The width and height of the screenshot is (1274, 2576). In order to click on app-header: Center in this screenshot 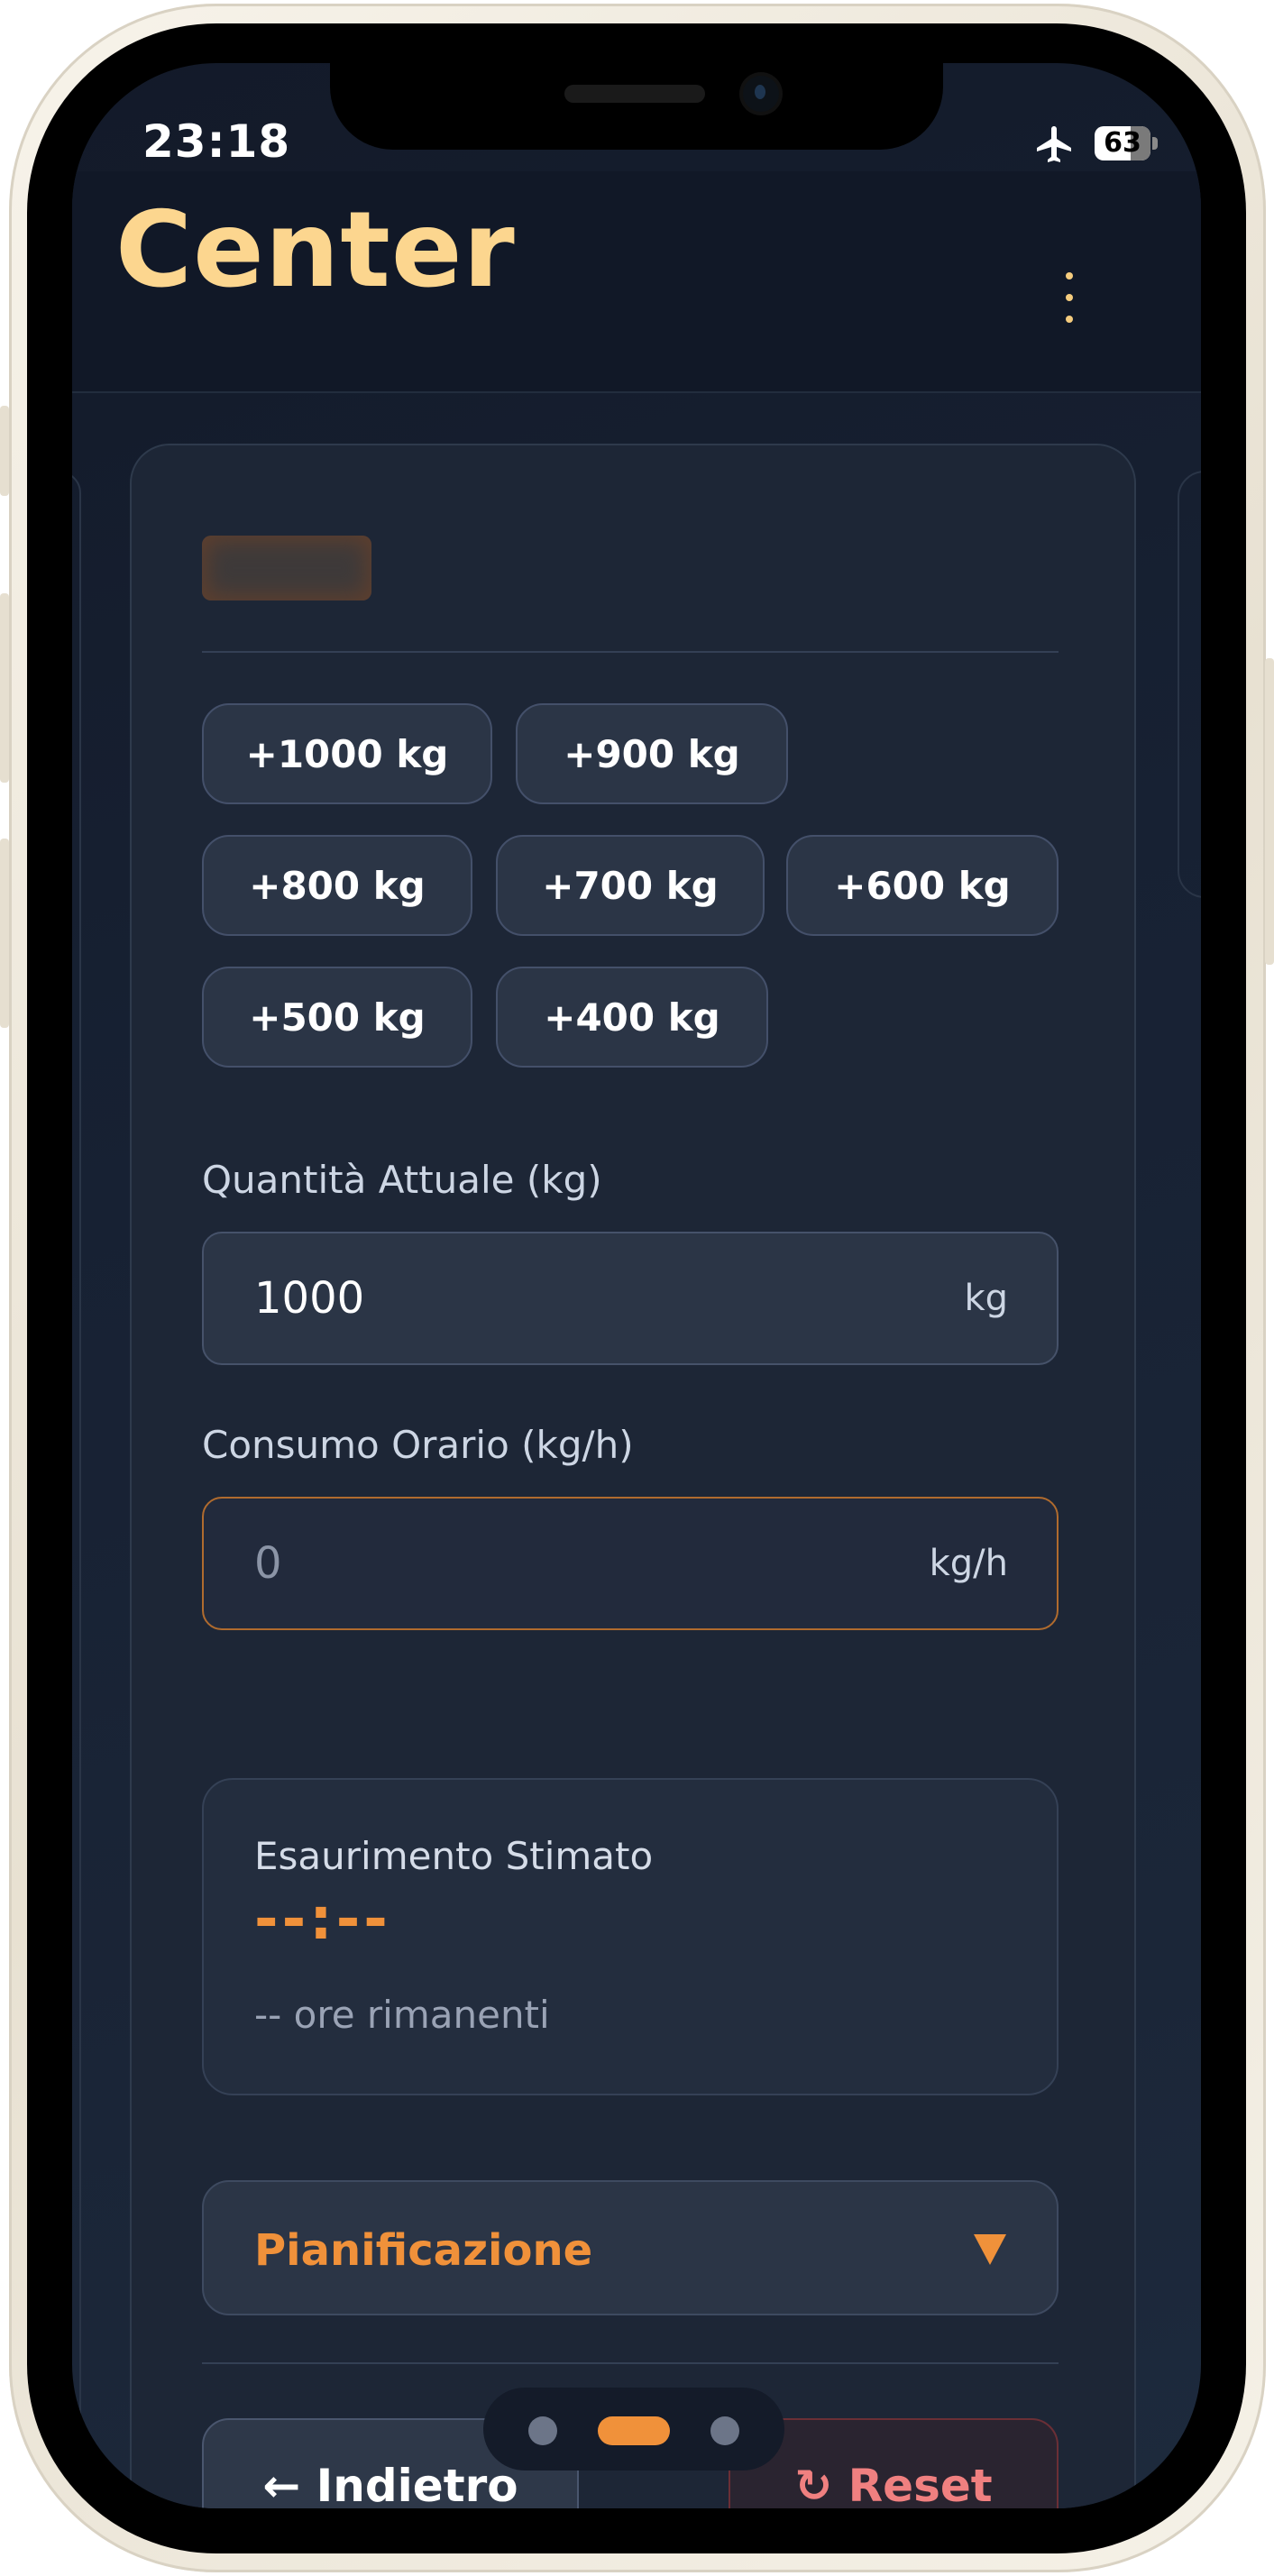, I will do `click(636, 282)`.